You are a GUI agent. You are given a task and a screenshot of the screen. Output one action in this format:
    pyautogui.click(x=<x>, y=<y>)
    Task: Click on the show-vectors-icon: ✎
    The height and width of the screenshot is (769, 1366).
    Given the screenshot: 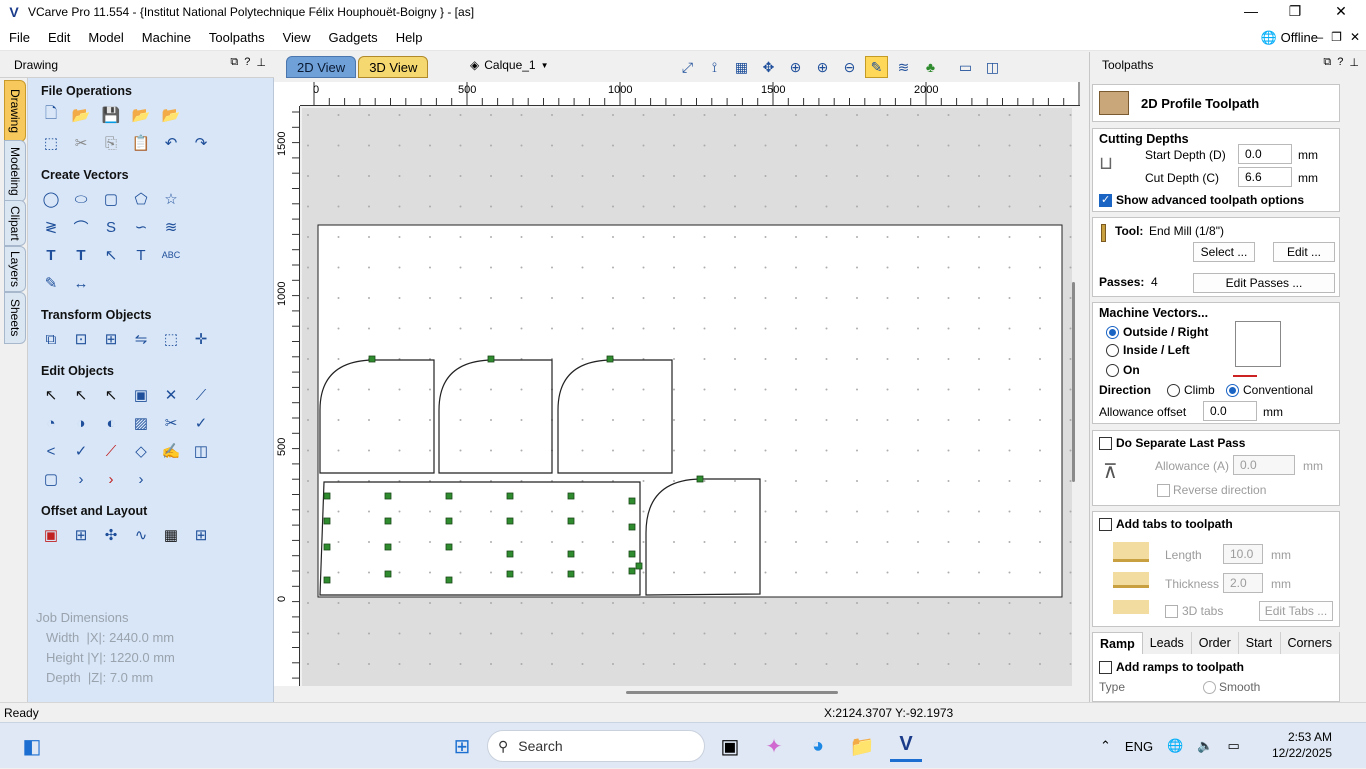 What is the action you would take?
    pyautogui.click(x=876, y=67)
    